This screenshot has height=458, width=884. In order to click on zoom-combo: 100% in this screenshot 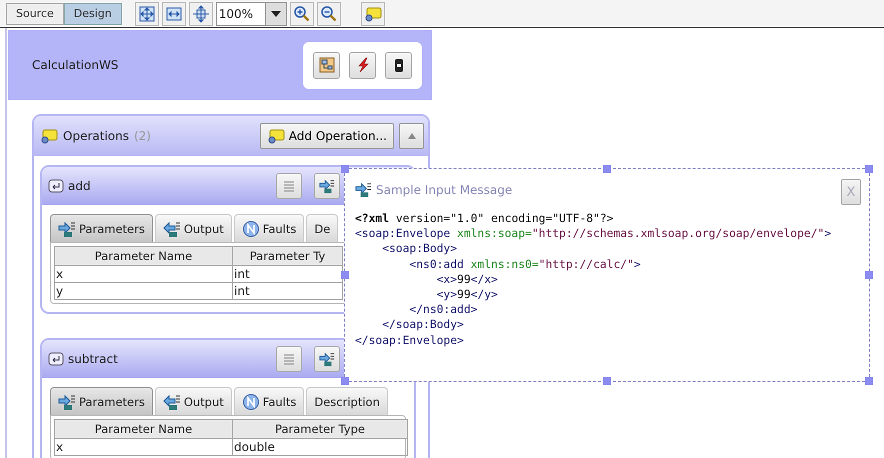, I will do `click(251, 14)`.